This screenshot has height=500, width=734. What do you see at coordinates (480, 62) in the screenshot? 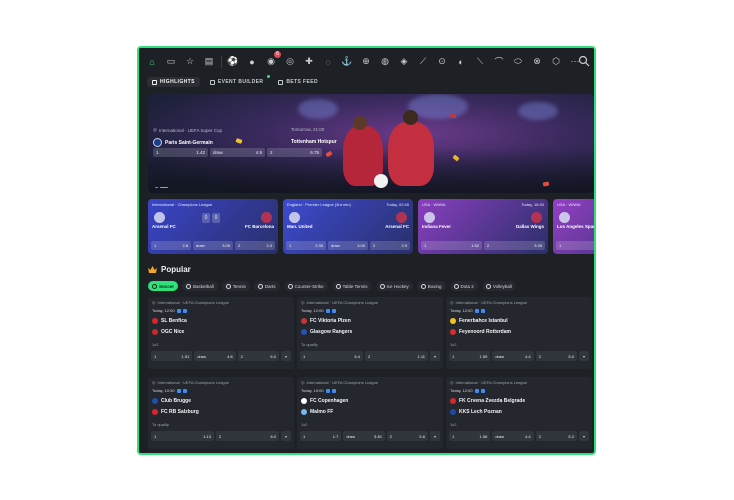
I see `cricket-icon: ⟍` at bounding box center [480, 62].